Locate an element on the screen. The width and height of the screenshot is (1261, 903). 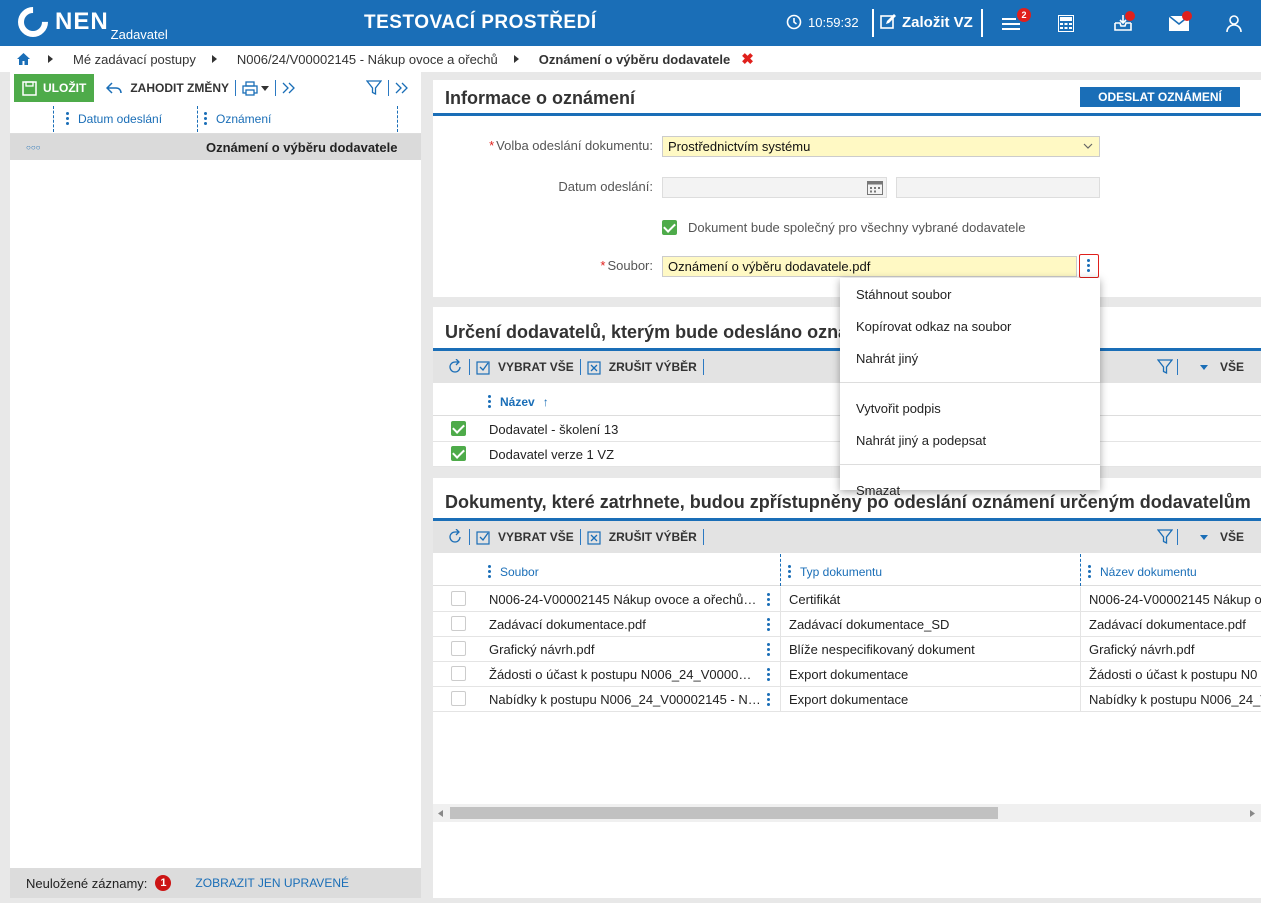
menu-delete: Smazat is located at coordinates (878, 490).